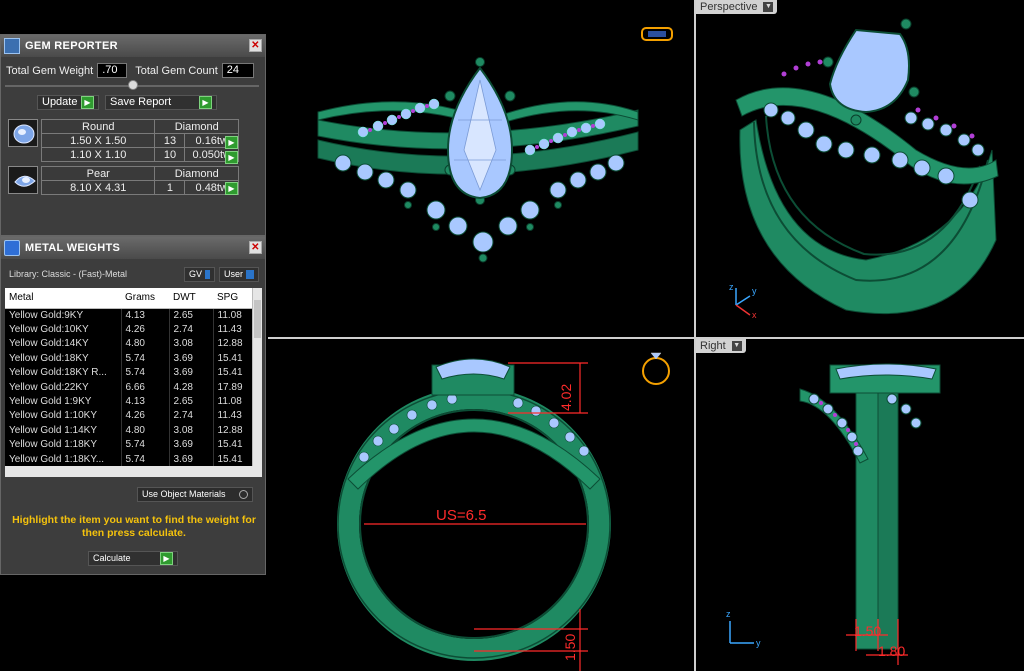  Describe the element at coordinates (145, 387) in the screenshot. I see `grams-cell: 6.66` at that location.